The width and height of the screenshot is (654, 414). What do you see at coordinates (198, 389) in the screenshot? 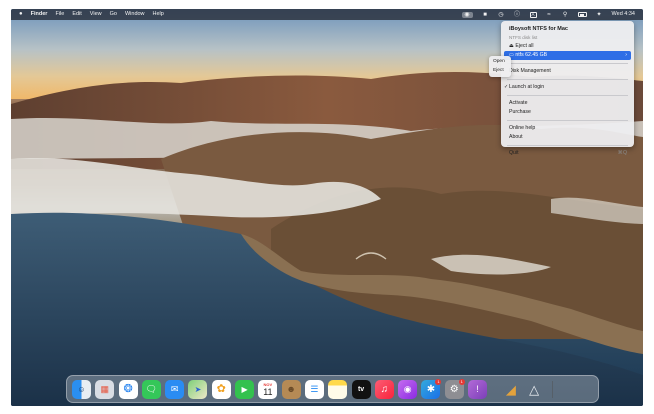
I see `maps-icon: ➤` at bounding box center [198, 389].